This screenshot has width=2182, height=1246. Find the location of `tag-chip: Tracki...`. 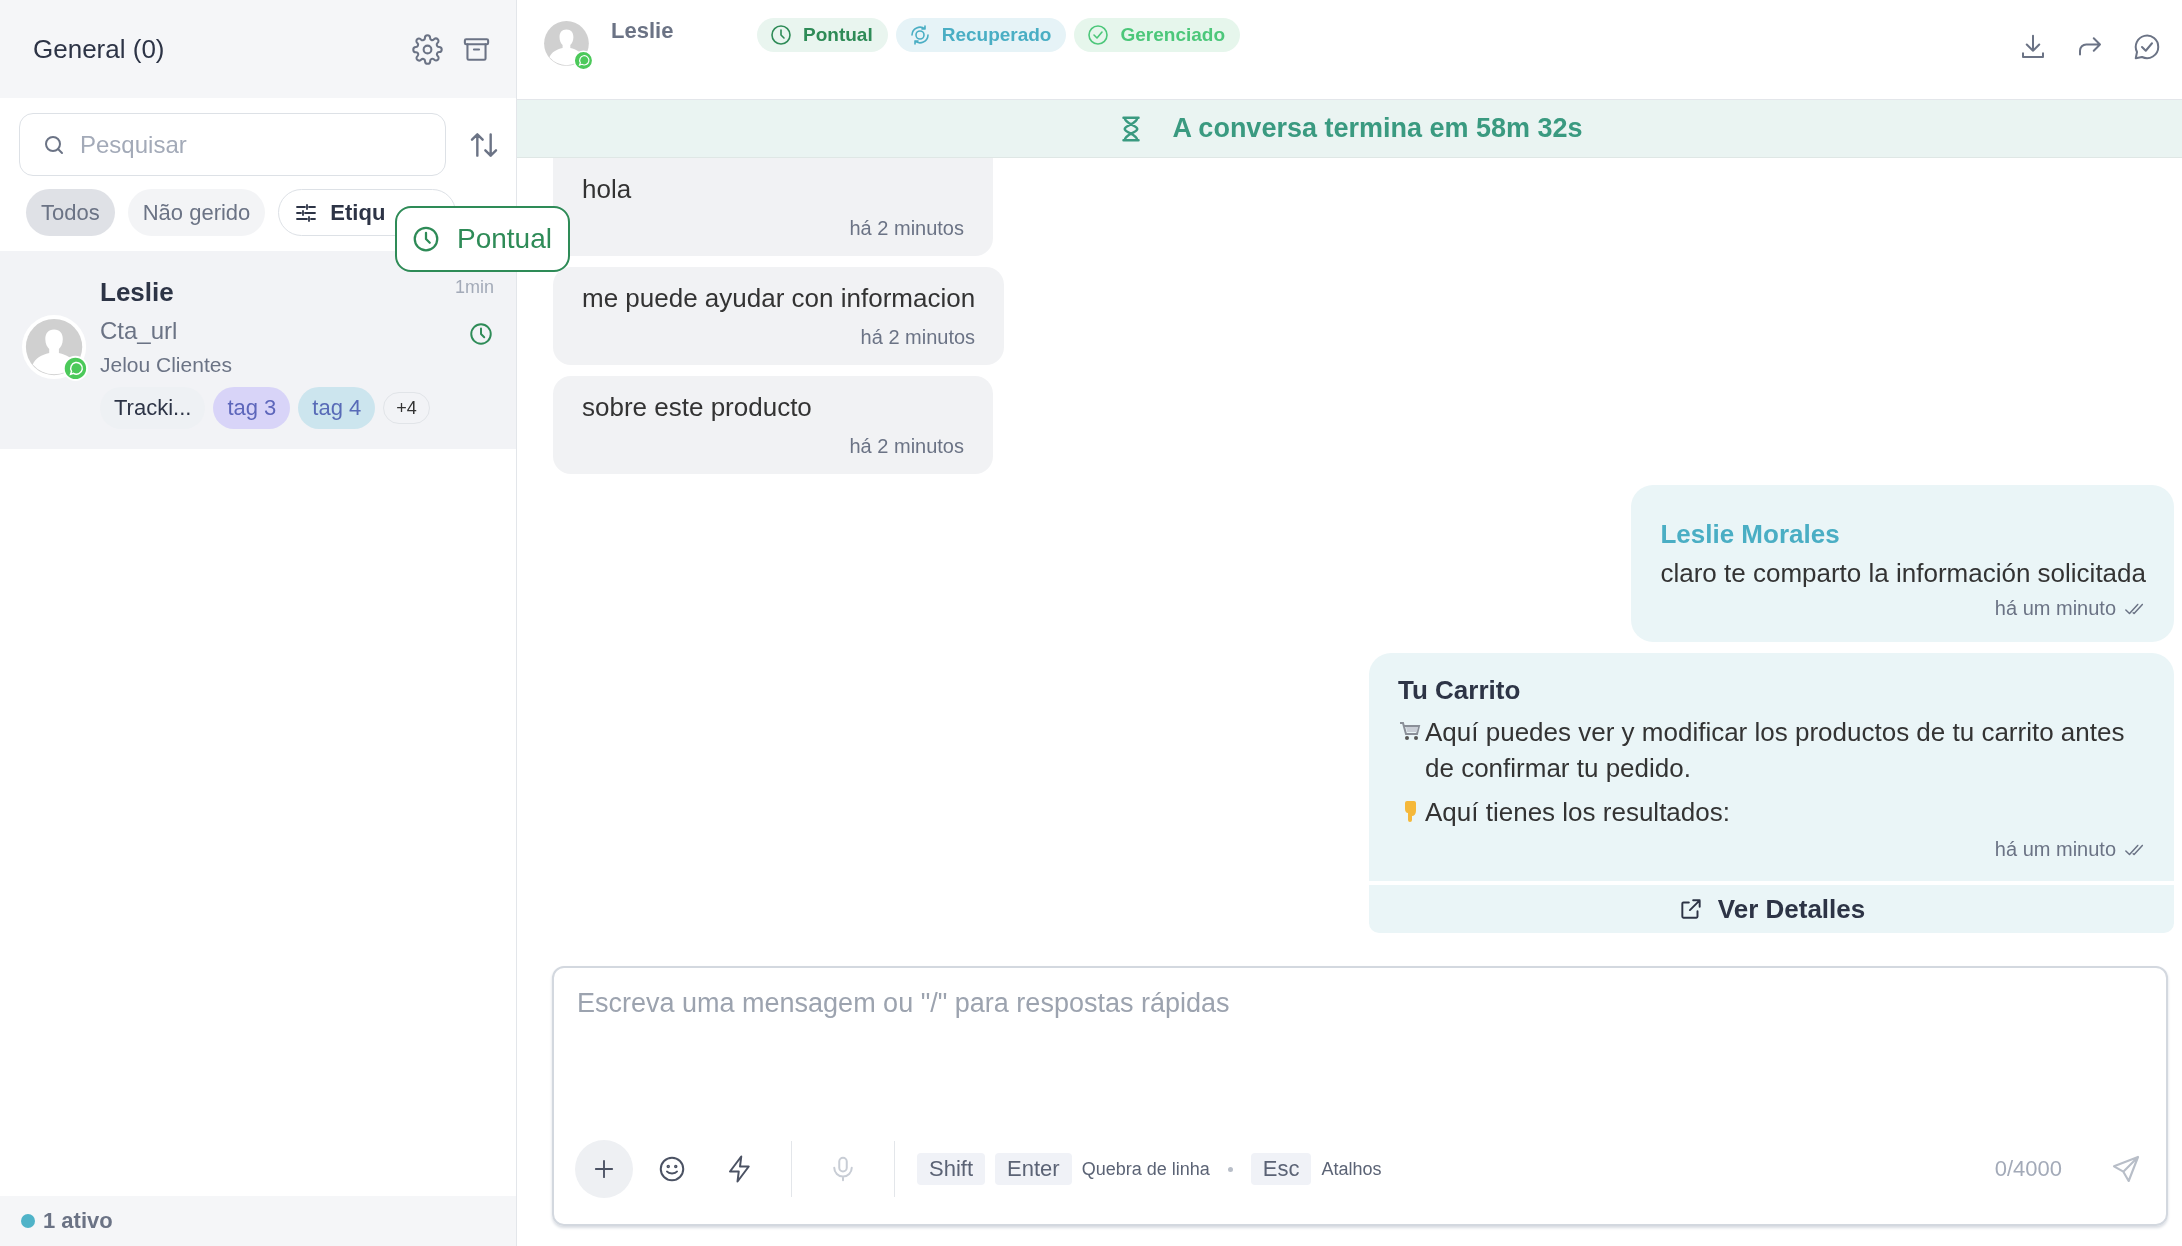

tag-chip: Tracki... is located at coordinates (153, 408).